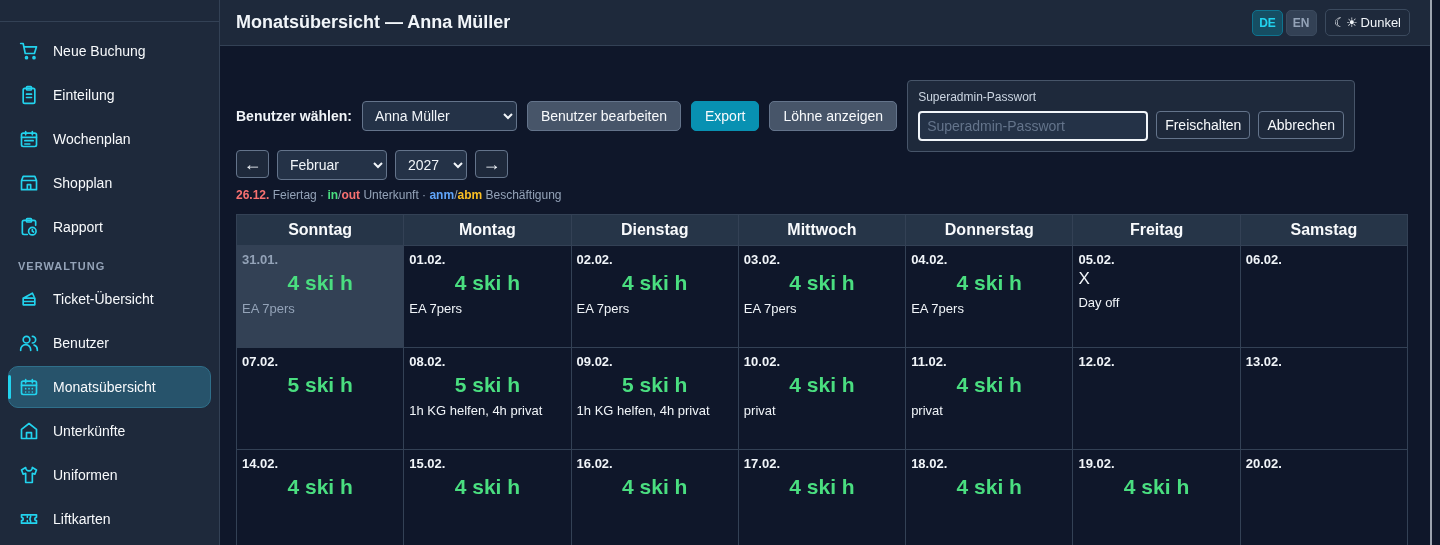 This screenshot has width=1440, height=545. Describe the element at coordinates (929, 361) in the screenshot. I see `day-date: 11.02.` at that location.